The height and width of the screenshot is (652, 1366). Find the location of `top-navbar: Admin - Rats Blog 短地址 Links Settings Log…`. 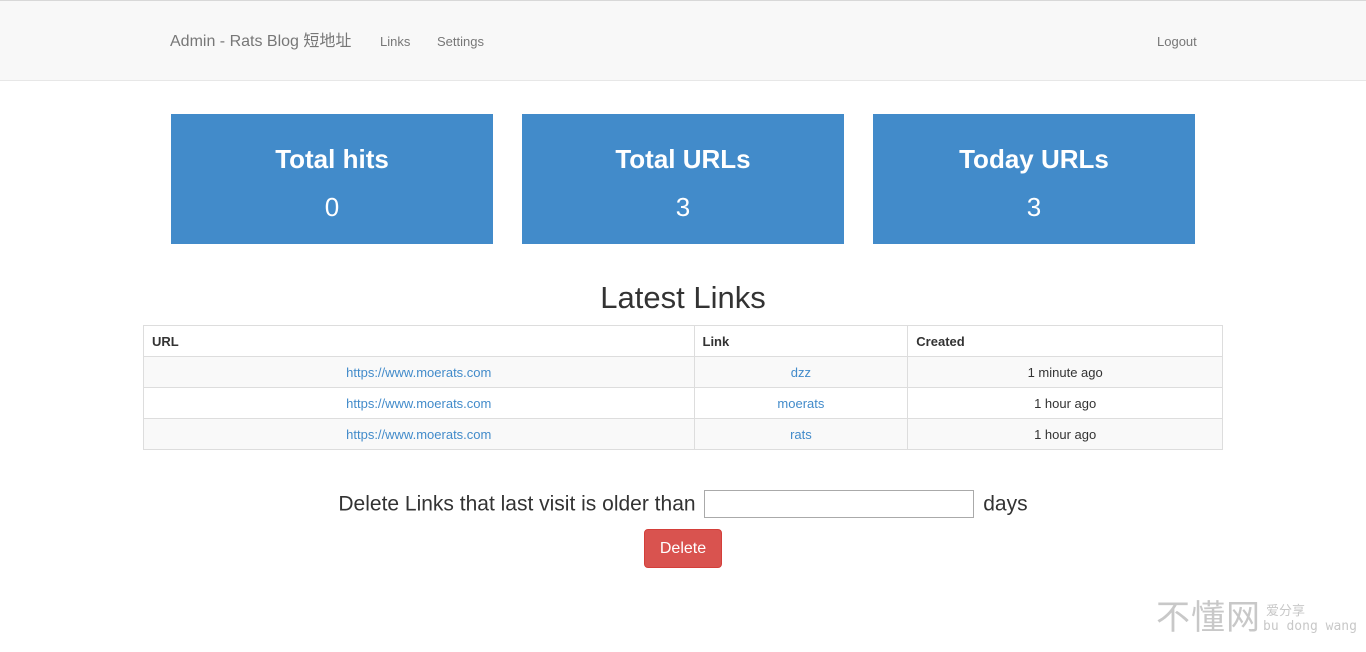

top-navbar: Admin - Rats Blog 短地址 Links Settings Log… is located at coordinates (683, 40).